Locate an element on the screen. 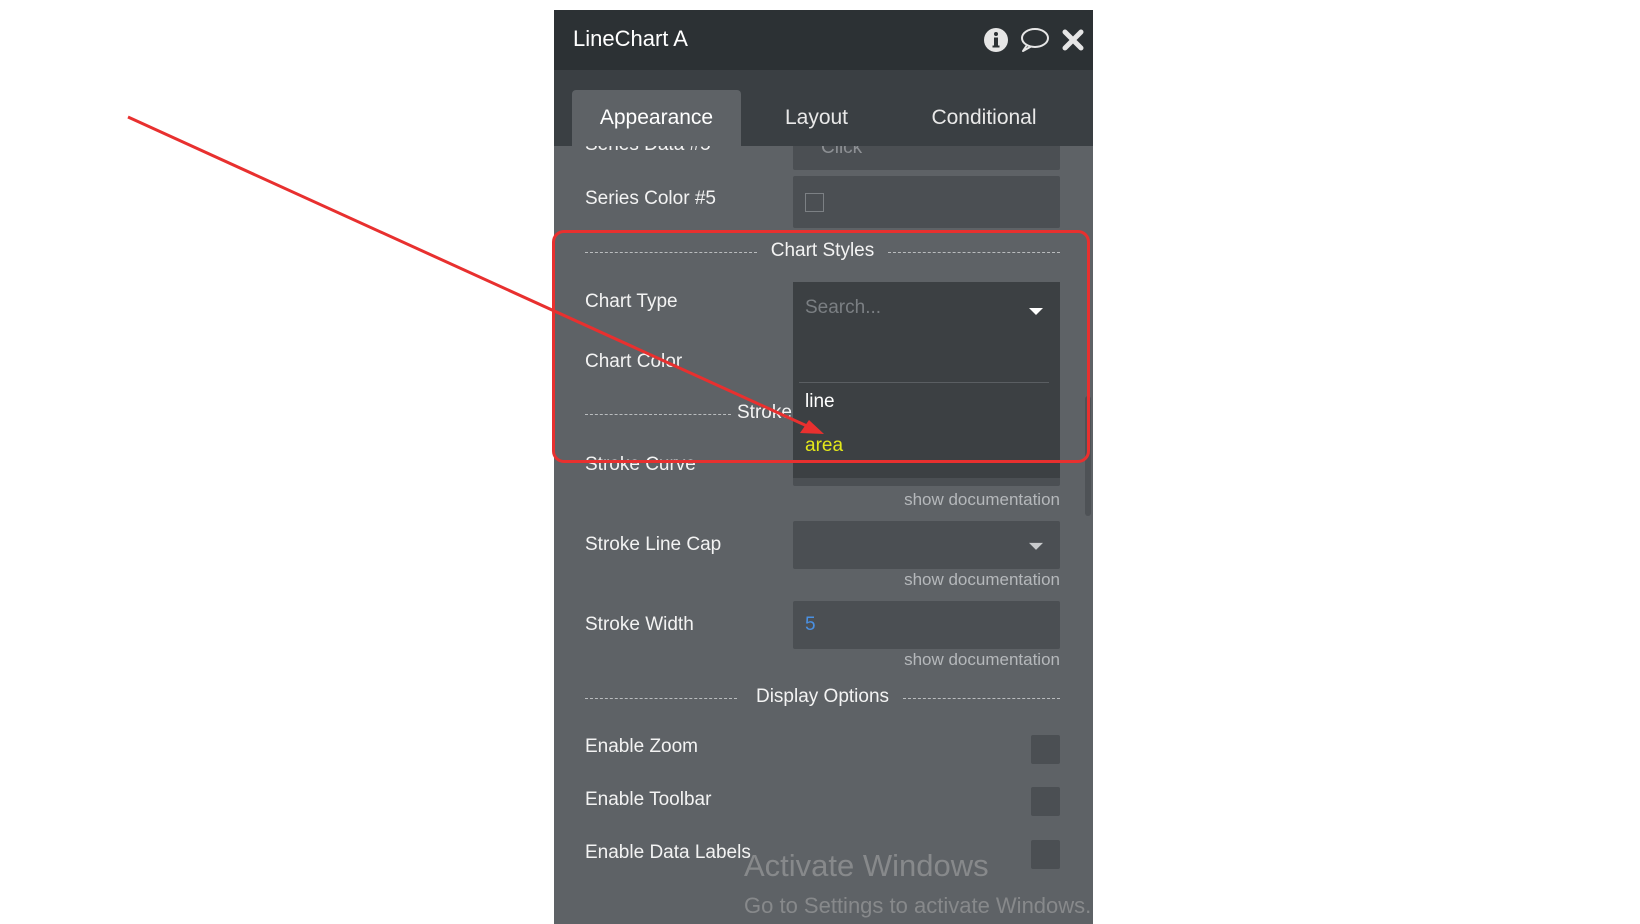 This screenshot has height=924, width=1640. panel-title: LineChart A is located at coordinates (630, 38).